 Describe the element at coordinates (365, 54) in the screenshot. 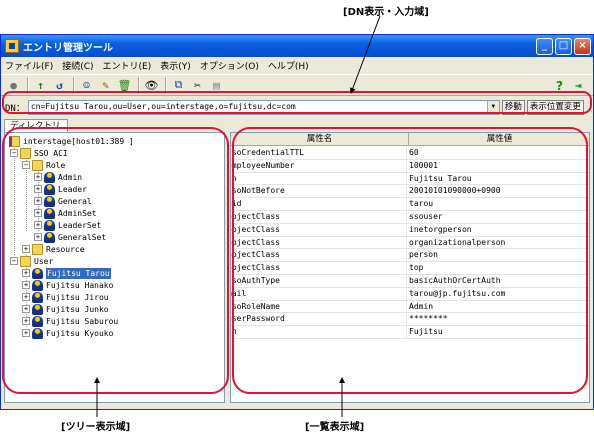

I see `dn-callout-line` at that location.